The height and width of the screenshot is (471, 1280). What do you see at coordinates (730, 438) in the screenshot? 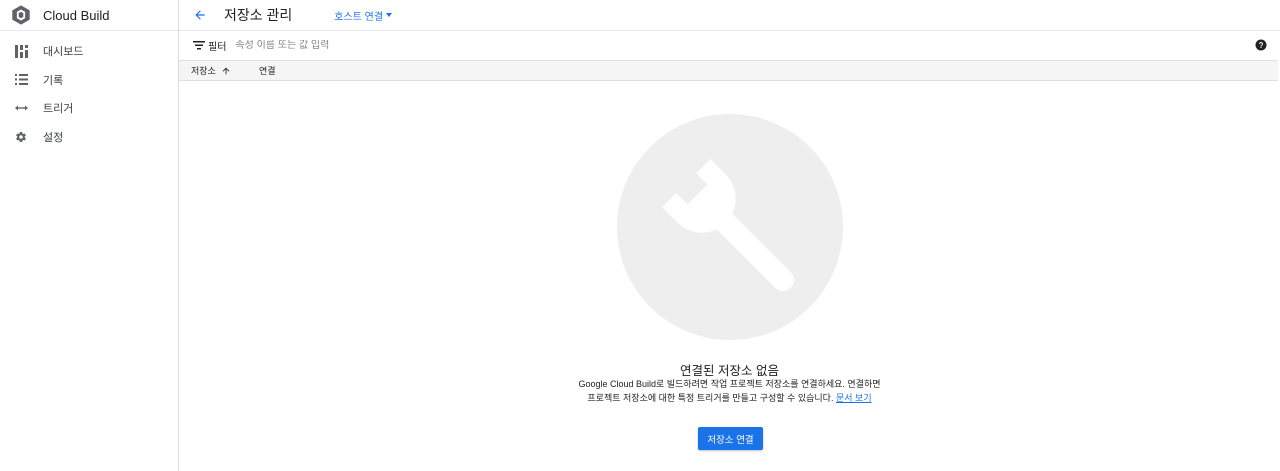
I see `connect-repository-button: 저장소 연결` at bounding box center [730, 438].